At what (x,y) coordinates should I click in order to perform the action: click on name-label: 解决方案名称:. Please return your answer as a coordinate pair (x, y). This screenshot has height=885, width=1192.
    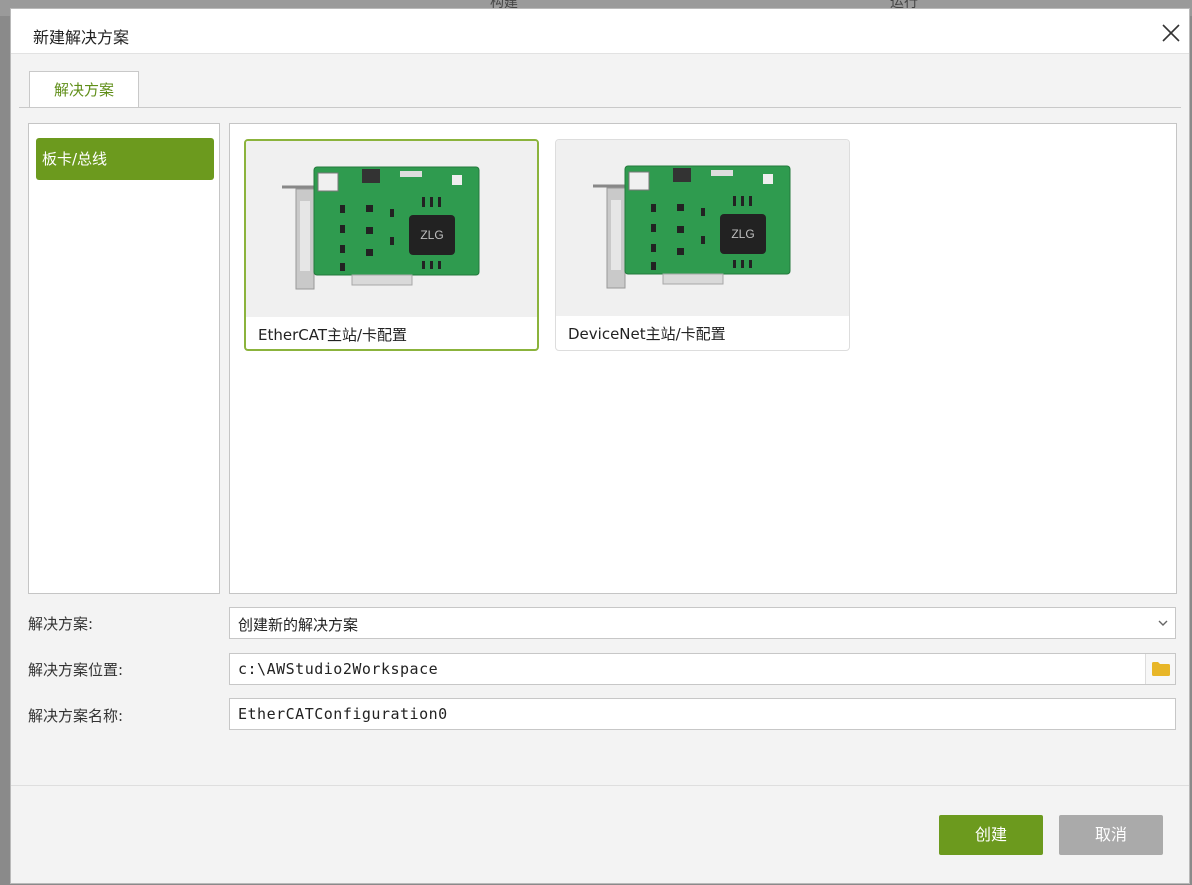
    Looking at the image, I should click on (76, 716).